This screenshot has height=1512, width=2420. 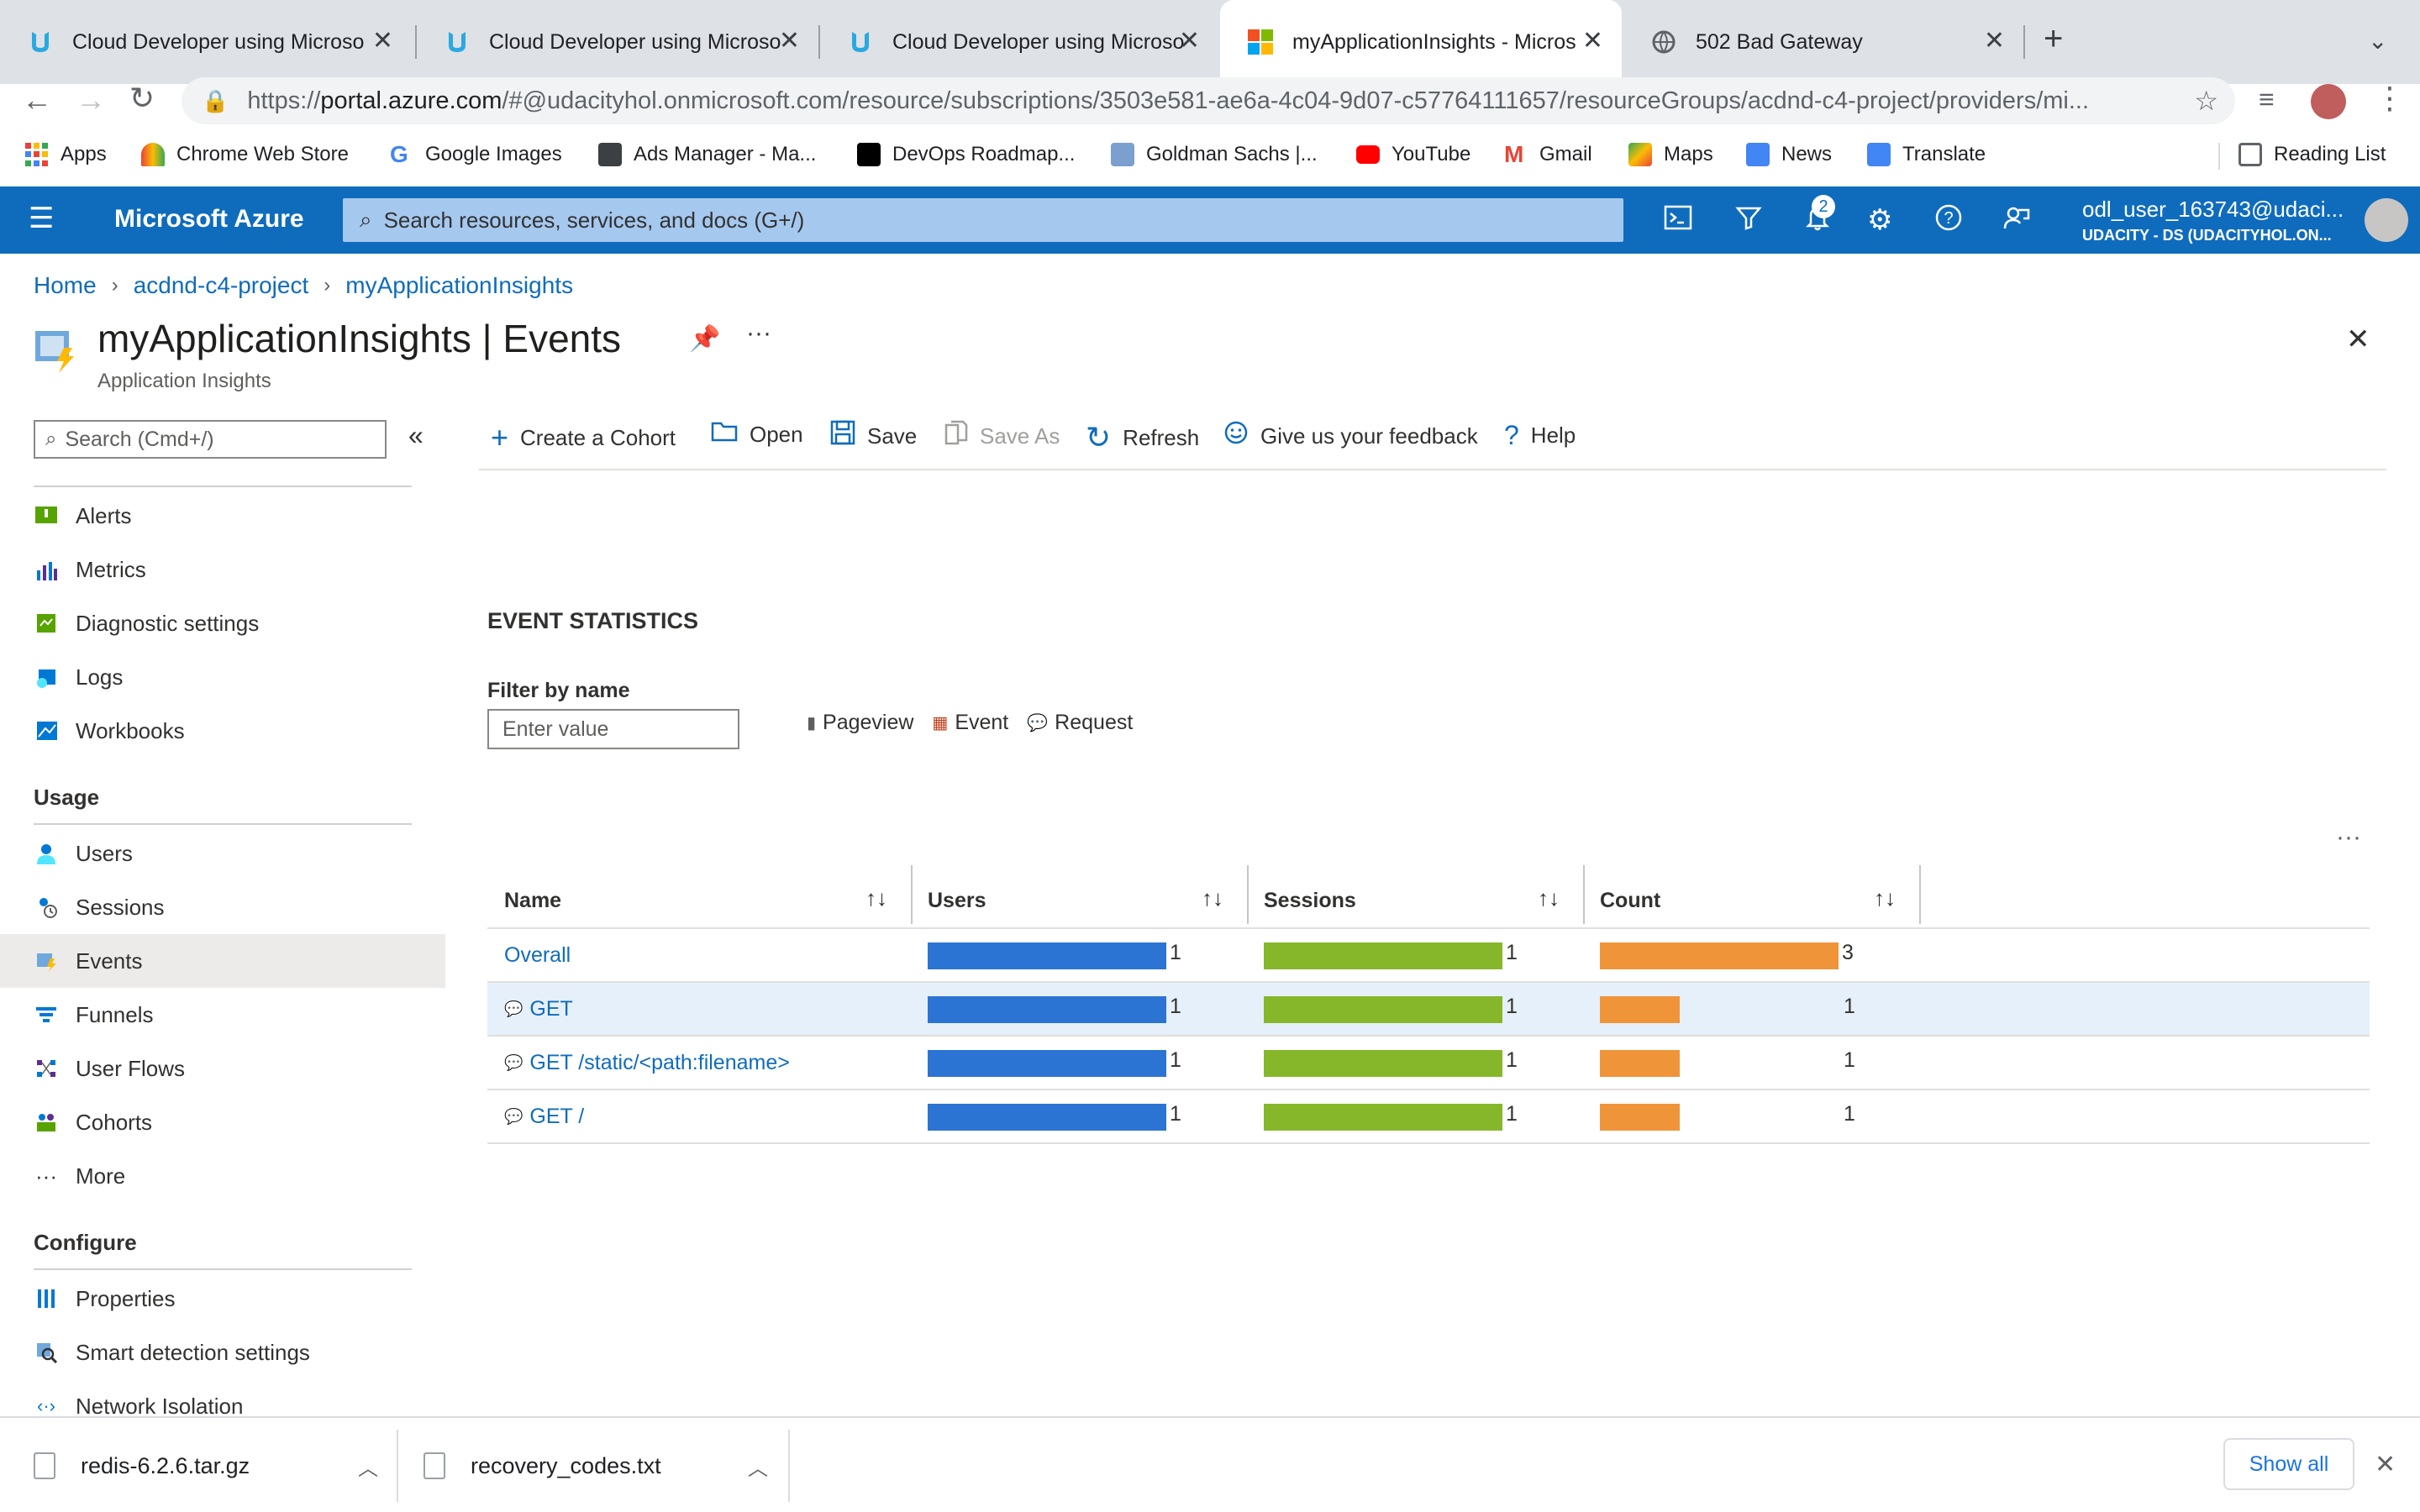 I want to click on breadcrumb-resource: myApplicationInsights, so click(x=459, y=285).